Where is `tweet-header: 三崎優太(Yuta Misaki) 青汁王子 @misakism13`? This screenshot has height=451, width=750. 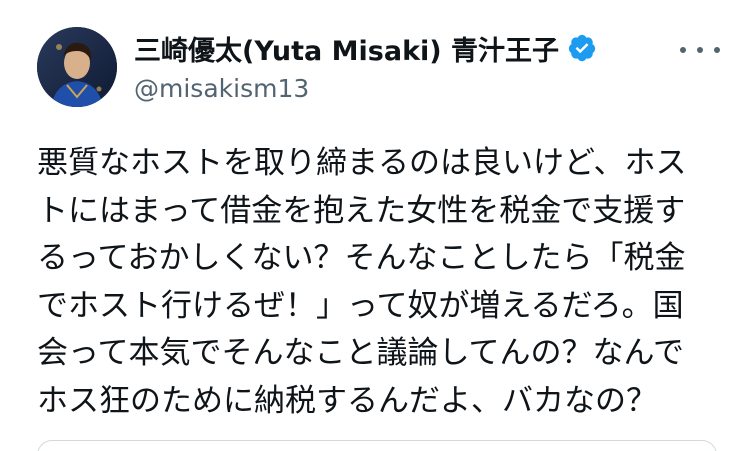
tweet-header: 三崎優太(Yuta Misaki) 青汁王子 @misakism13 is located at coordinates (407, 67).